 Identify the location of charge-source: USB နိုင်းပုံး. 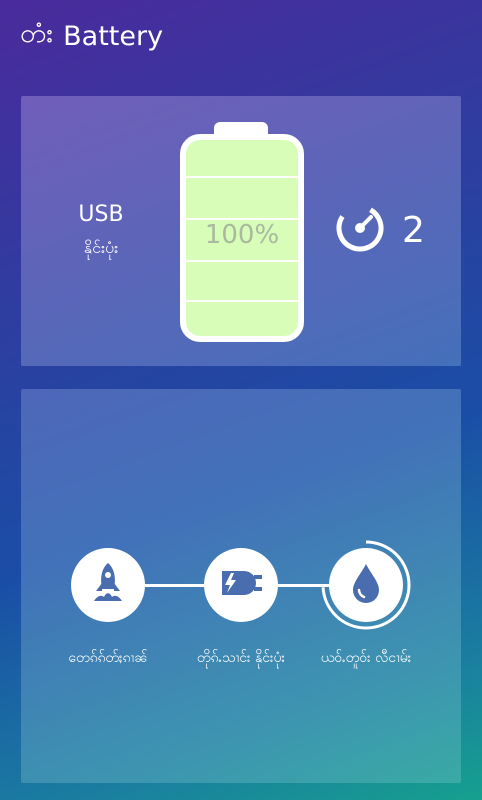
(101, 231).